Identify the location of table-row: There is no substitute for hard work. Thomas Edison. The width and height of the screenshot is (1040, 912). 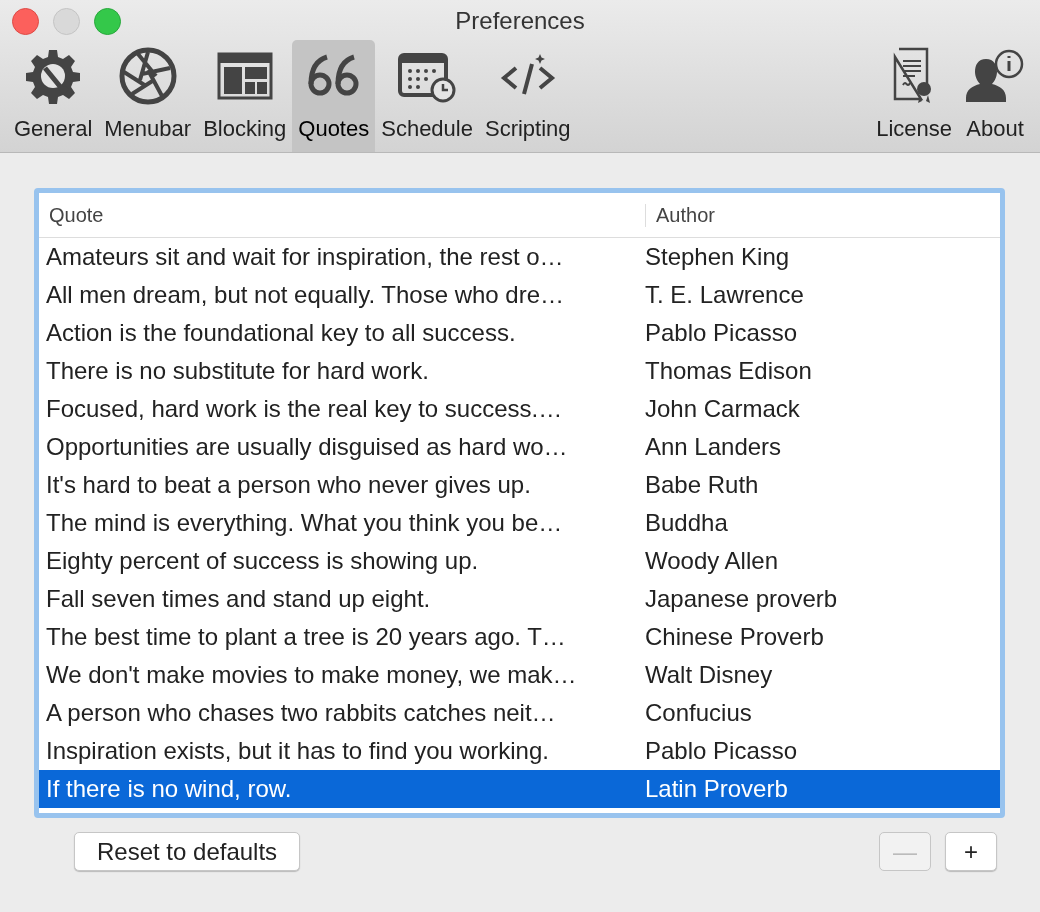
(519, 371).